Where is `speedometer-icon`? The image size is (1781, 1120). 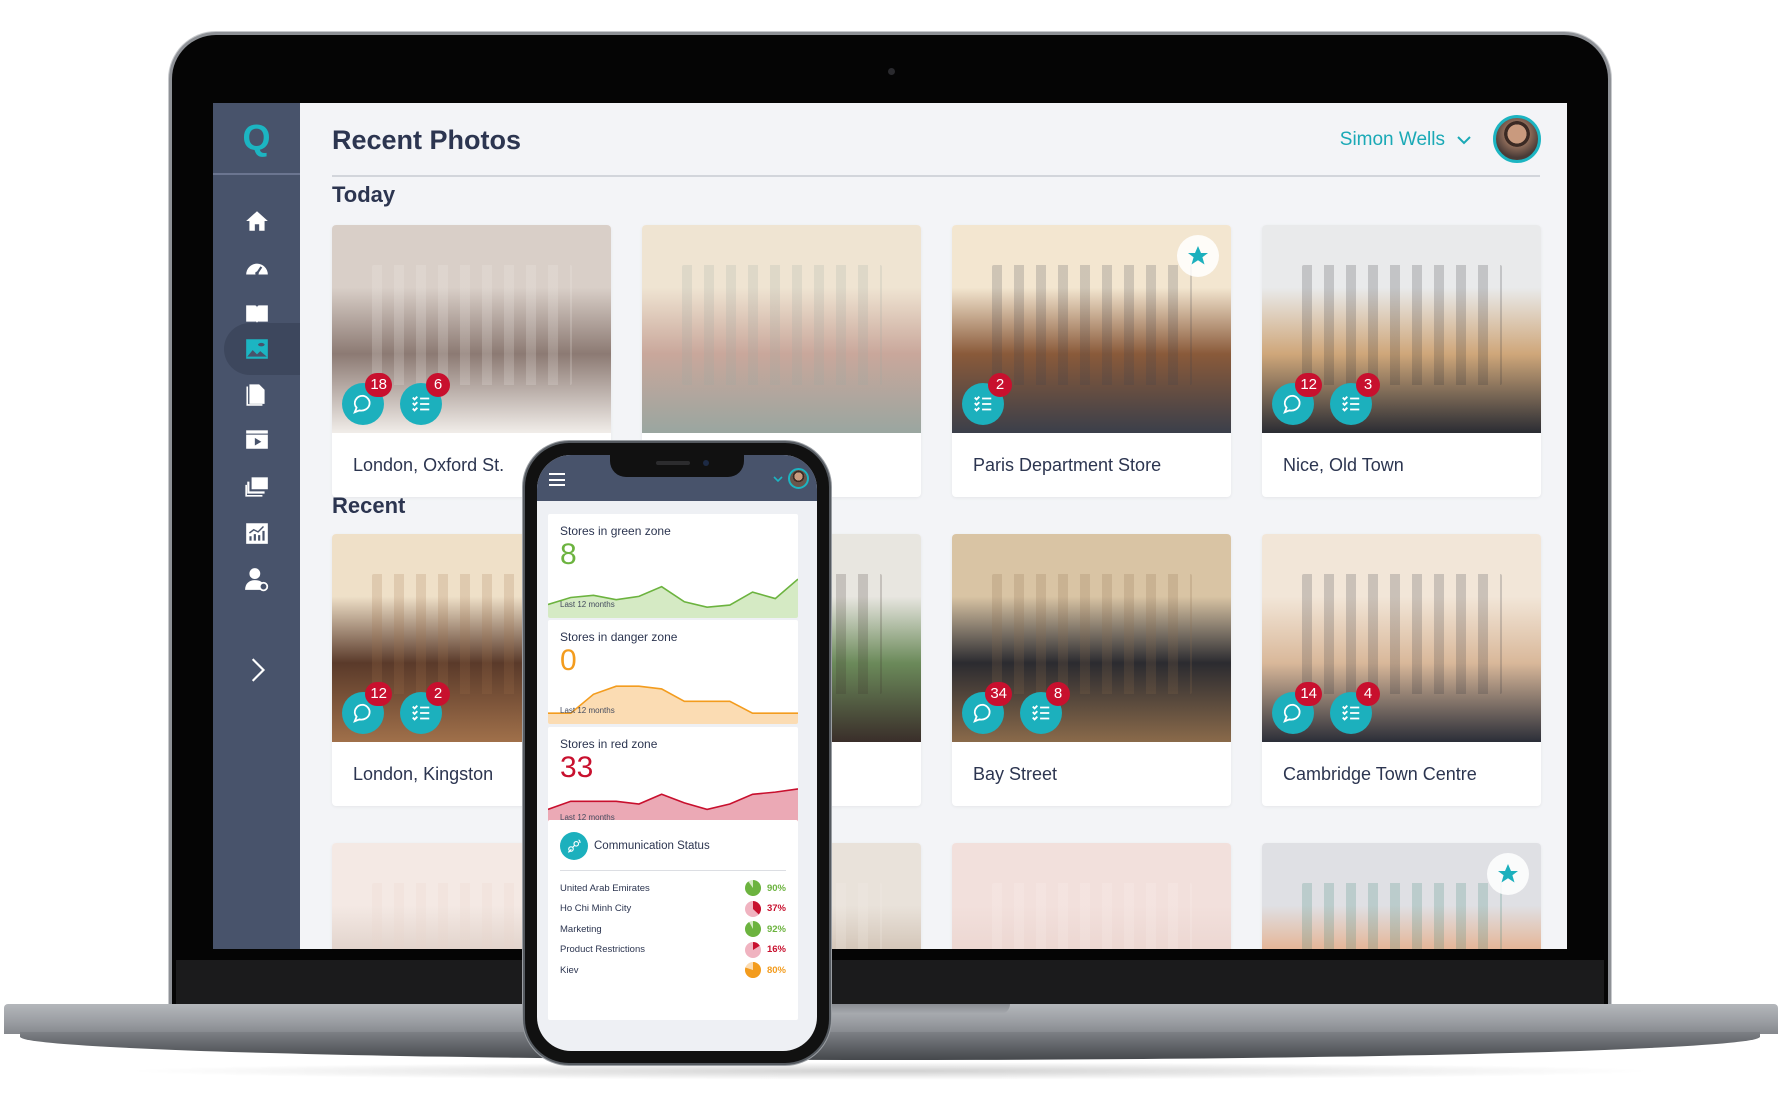
speedometer-icon is located at coordinates (256, 269).